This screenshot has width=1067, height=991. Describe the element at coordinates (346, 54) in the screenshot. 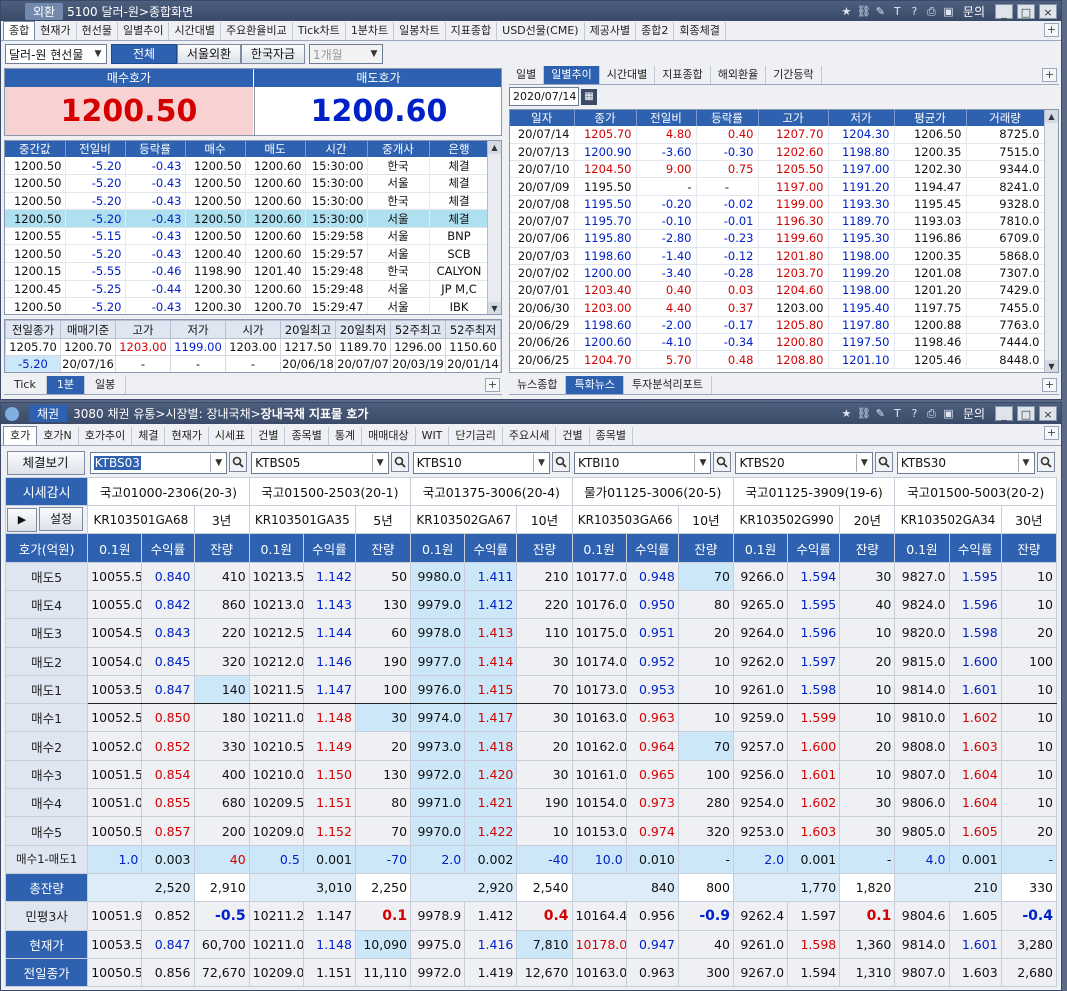

I see `period-select: 1개월 ▼` at that location.